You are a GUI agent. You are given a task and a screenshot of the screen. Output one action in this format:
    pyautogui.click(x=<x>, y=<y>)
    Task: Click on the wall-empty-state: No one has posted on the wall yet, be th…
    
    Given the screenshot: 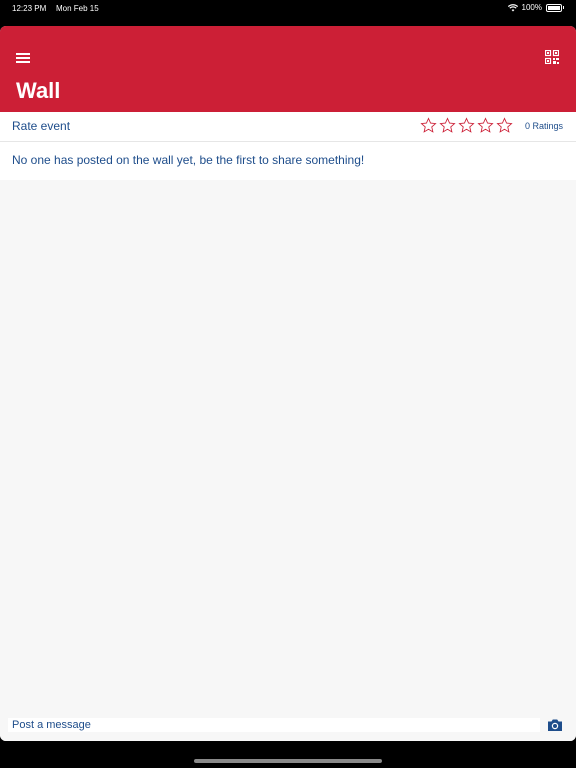 What is the action you would take?
    pyautogui.click(x=288, y=161)
    